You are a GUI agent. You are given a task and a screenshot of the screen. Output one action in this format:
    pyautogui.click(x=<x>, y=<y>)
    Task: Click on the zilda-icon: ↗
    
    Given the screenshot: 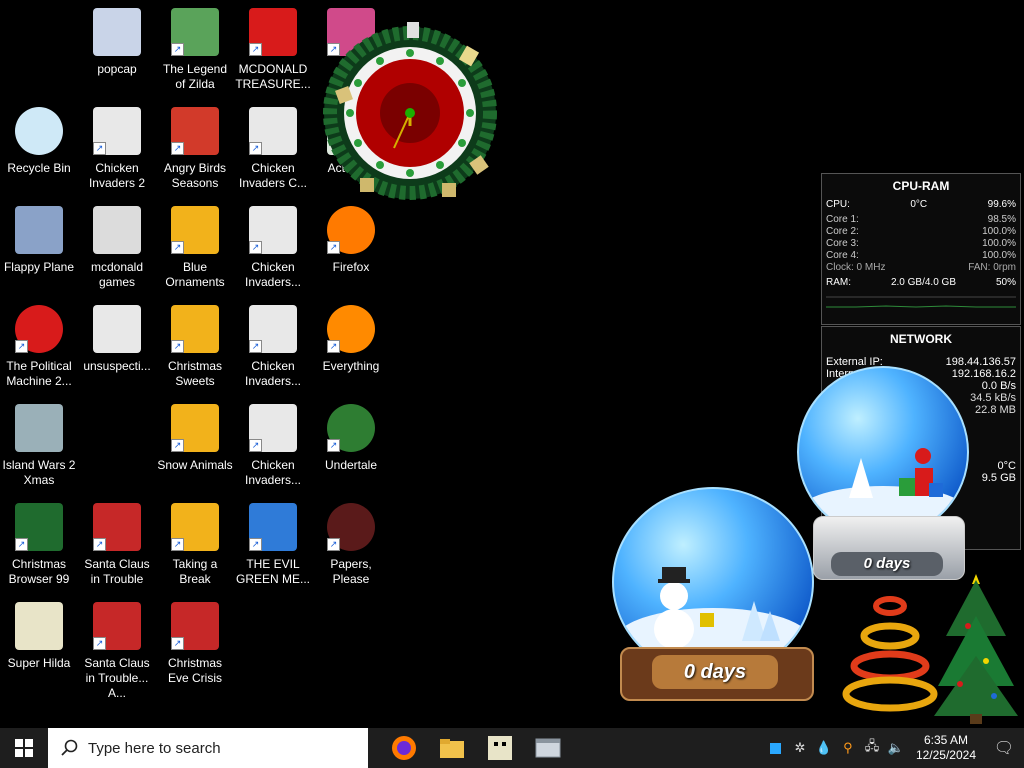 What is the action you would take?
    pyautogui.click(x=195, y=32)
    